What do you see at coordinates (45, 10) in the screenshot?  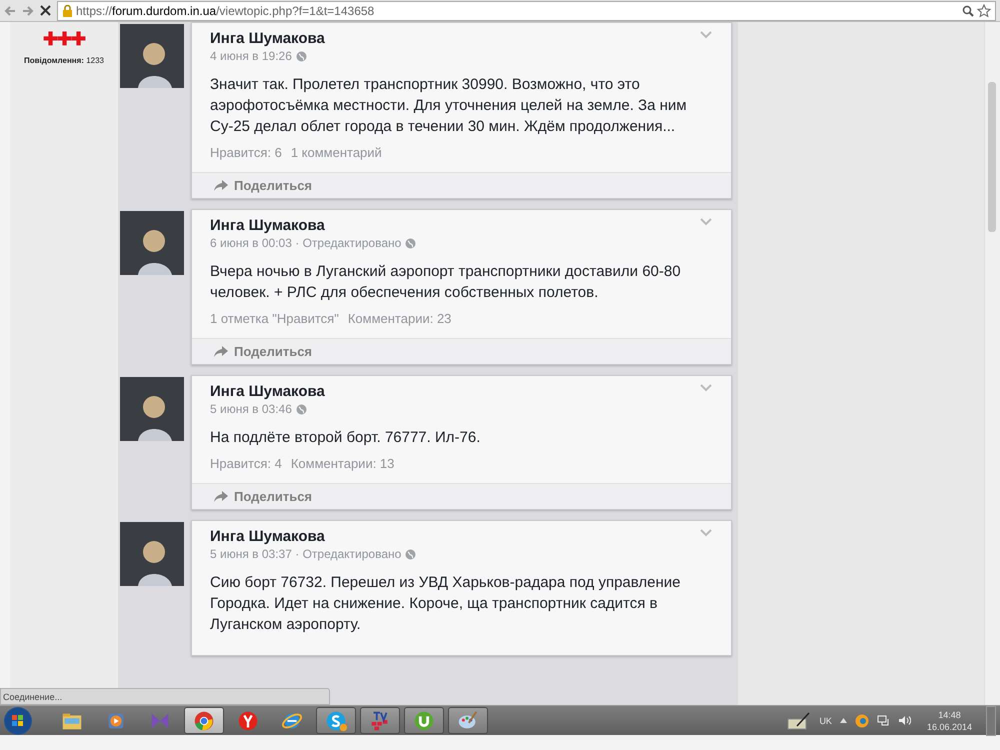 I see `stop-icon` at bounding box center [45, 10].